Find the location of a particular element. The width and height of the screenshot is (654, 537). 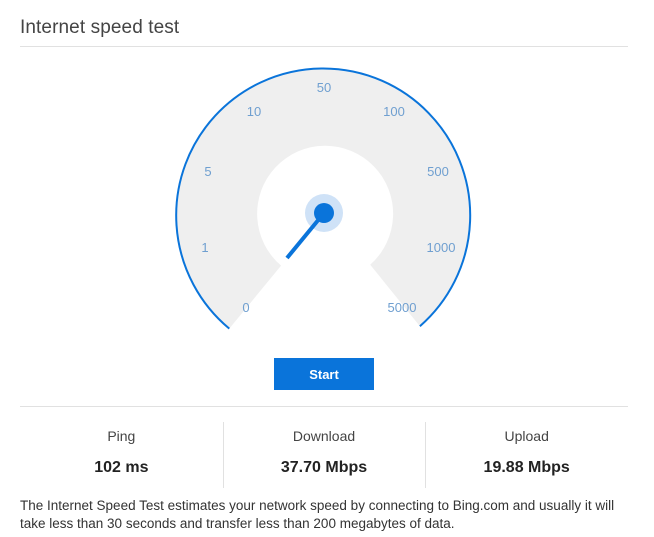

ping-value: 102 ms is located at coordinates (121, 467).